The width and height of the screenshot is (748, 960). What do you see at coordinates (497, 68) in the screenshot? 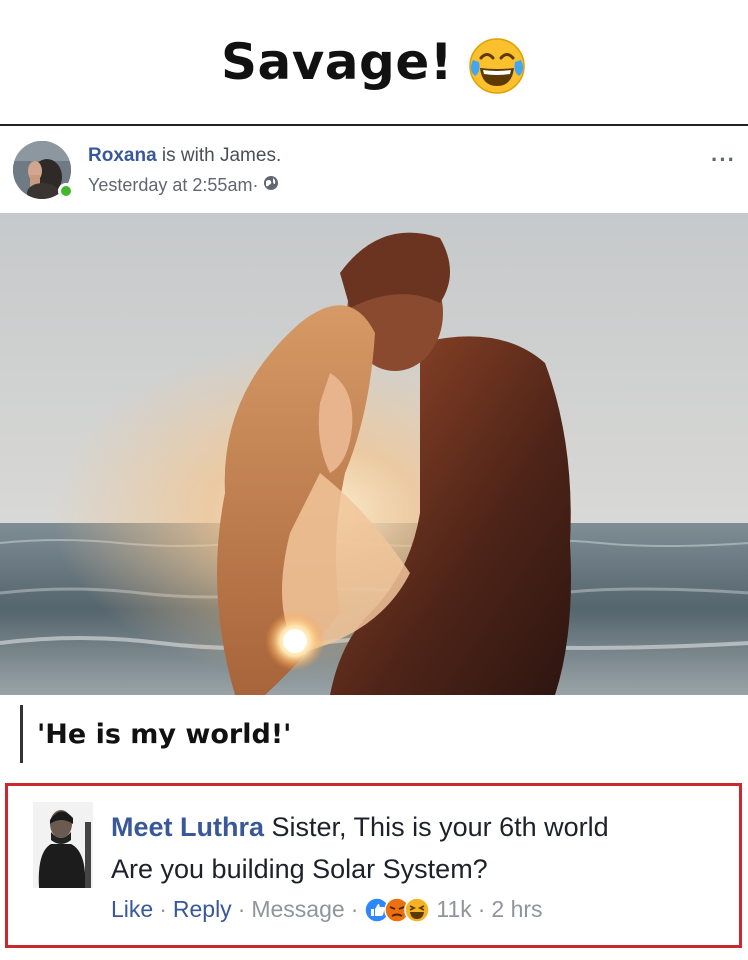
I see `tears-of-joy-emoji` at bounding box center [497, 68].